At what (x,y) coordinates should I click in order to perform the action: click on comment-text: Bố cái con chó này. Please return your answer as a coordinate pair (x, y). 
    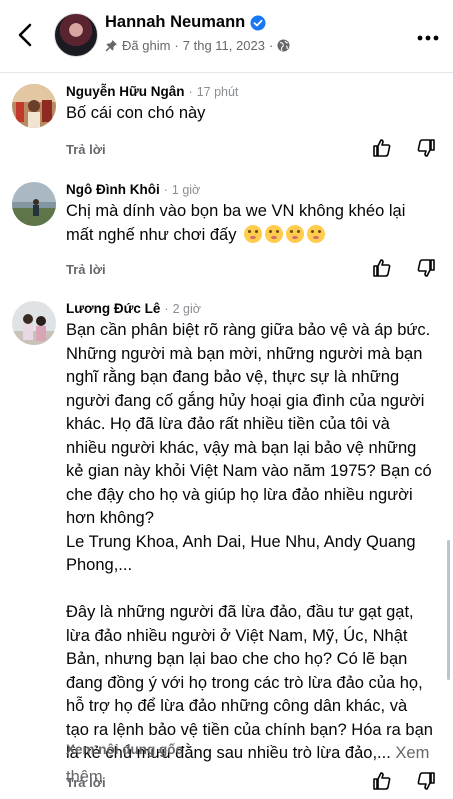
    Looking at the image, I should click on (136, 113).